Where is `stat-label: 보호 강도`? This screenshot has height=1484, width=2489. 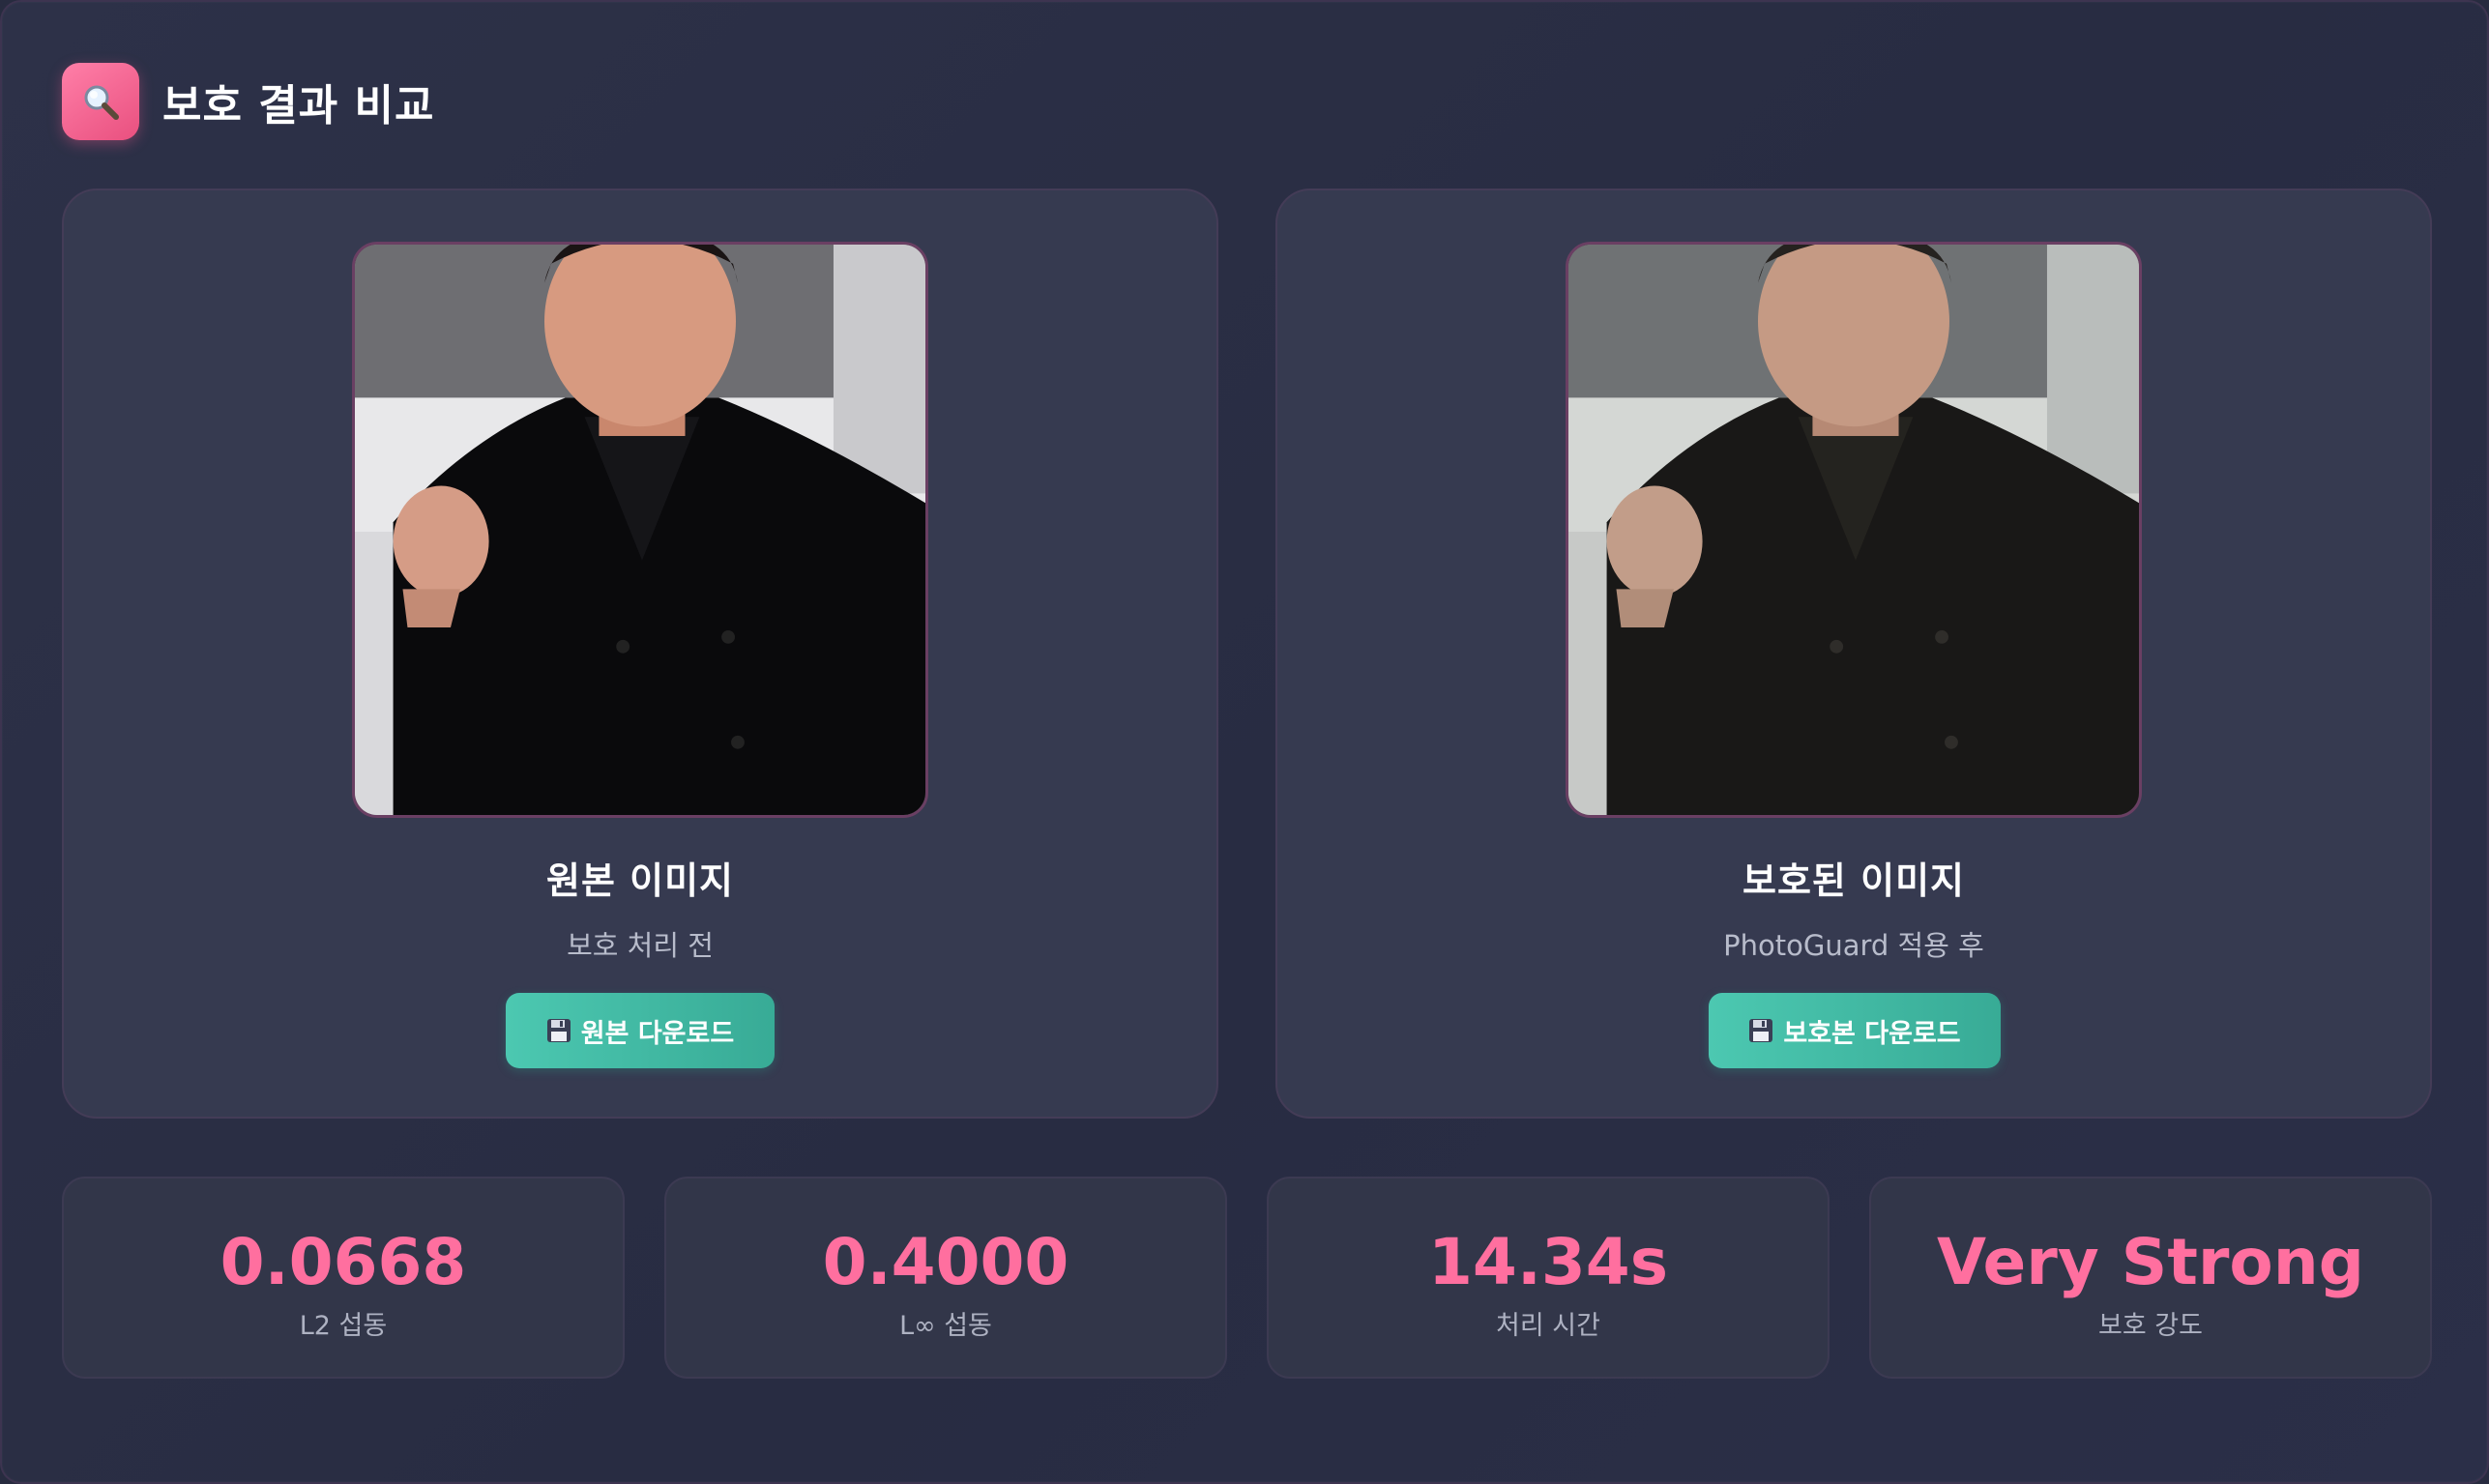
stat-label: 보호 강도 is located at coordinates (2150, 1326).